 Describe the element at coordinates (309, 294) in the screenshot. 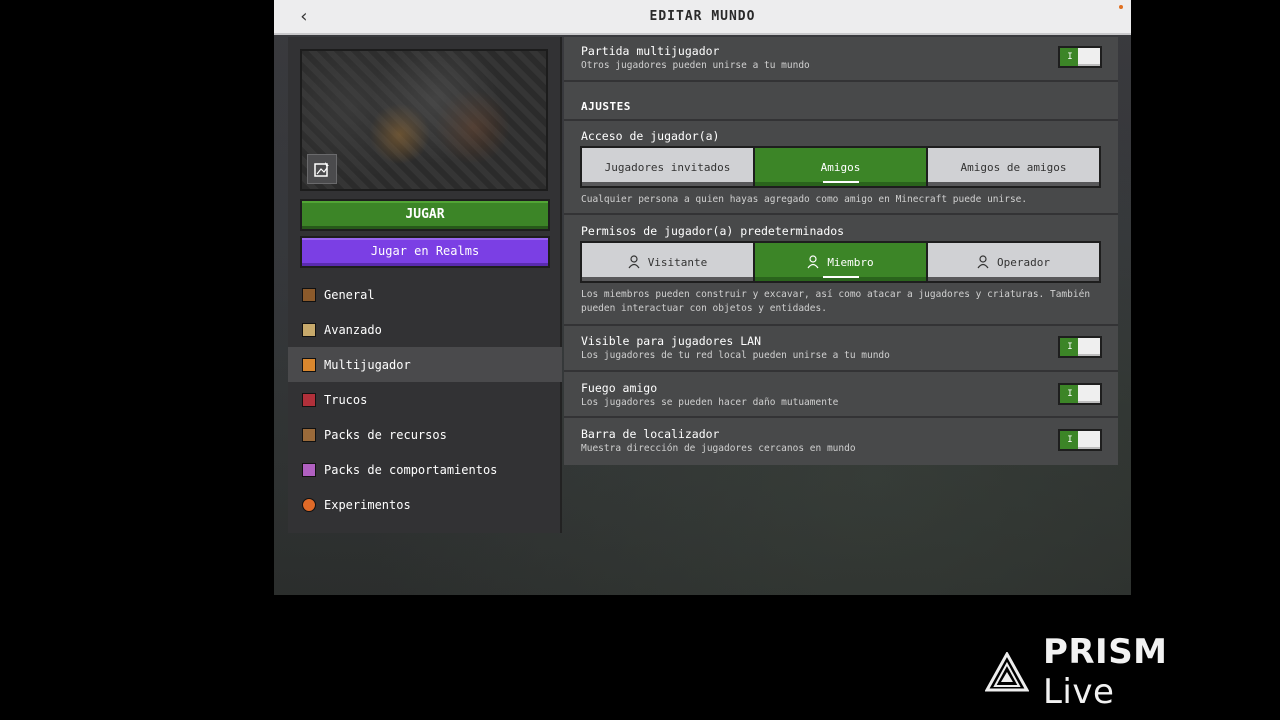

I see `general-icon` at that location.